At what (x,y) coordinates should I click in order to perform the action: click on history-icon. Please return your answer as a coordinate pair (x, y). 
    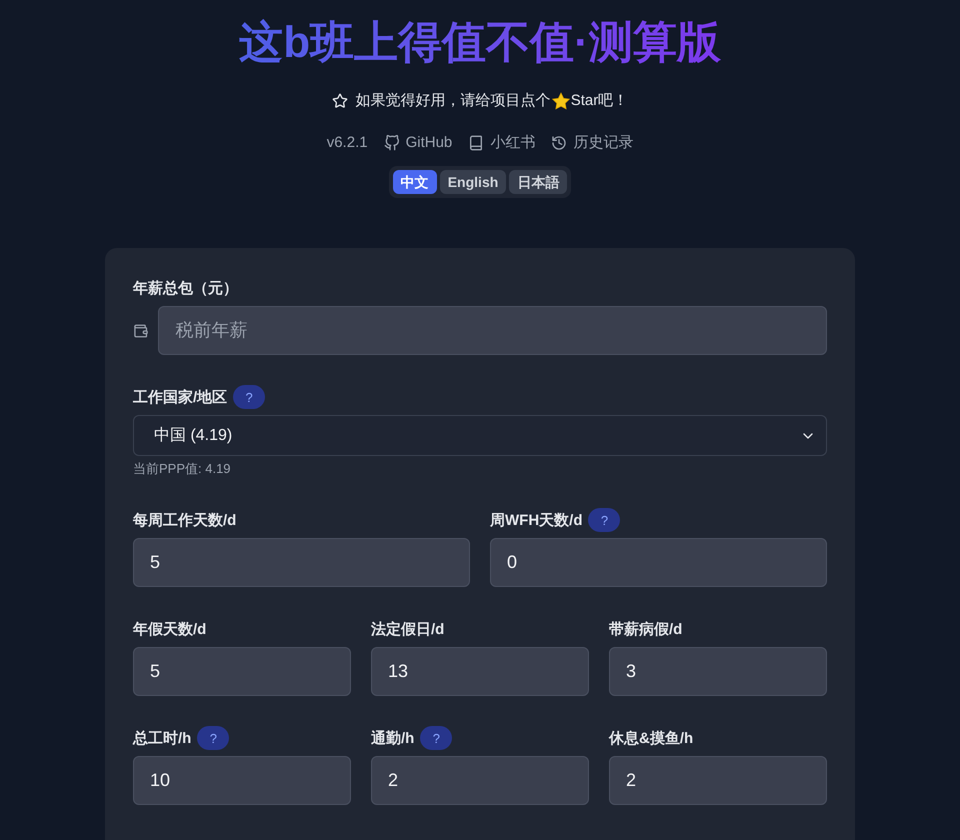
    Looking at the image, I should click on (559, 143).